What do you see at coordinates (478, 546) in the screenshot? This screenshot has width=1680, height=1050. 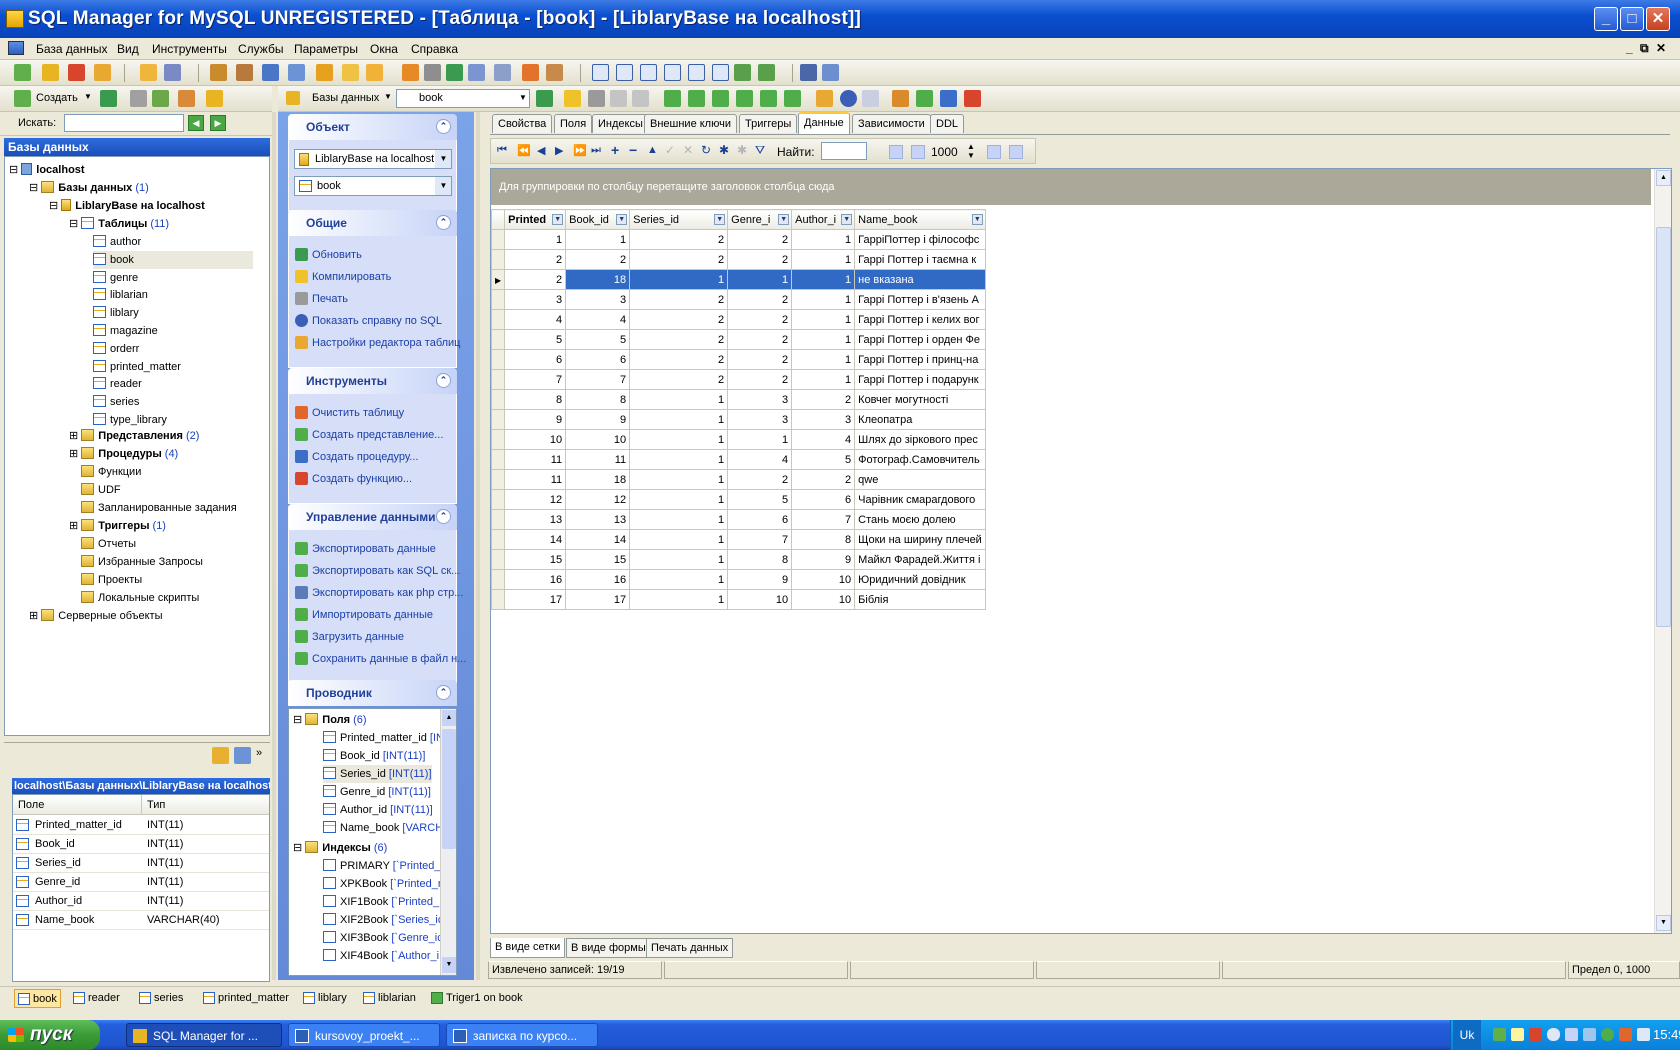 I see `splitter` at bounding box center [478, 546].